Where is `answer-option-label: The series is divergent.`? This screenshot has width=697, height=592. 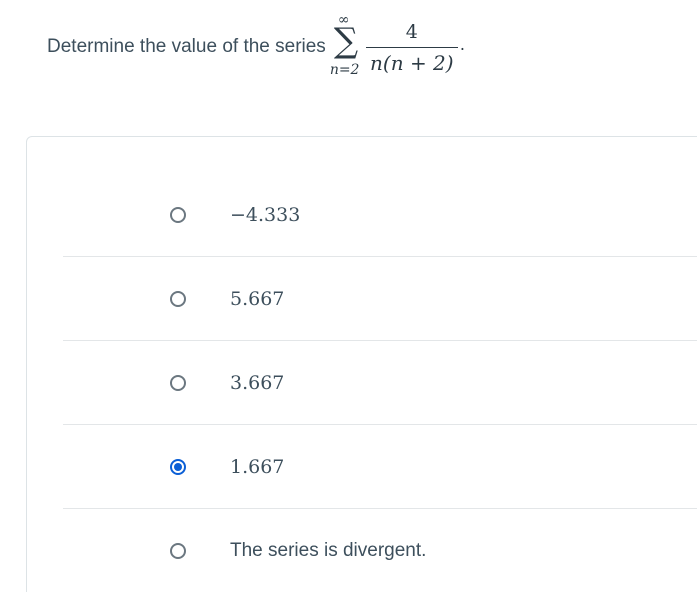
answer-option-label: The series is divergent. is located at coordinates (328, 550).